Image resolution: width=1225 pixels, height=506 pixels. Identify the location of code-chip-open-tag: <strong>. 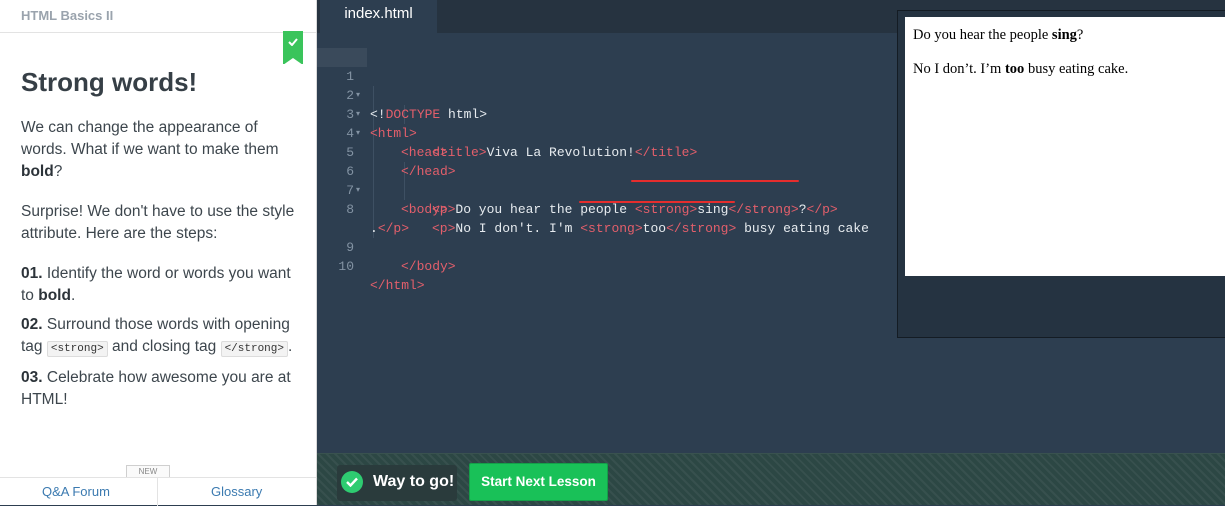
(77, 349).